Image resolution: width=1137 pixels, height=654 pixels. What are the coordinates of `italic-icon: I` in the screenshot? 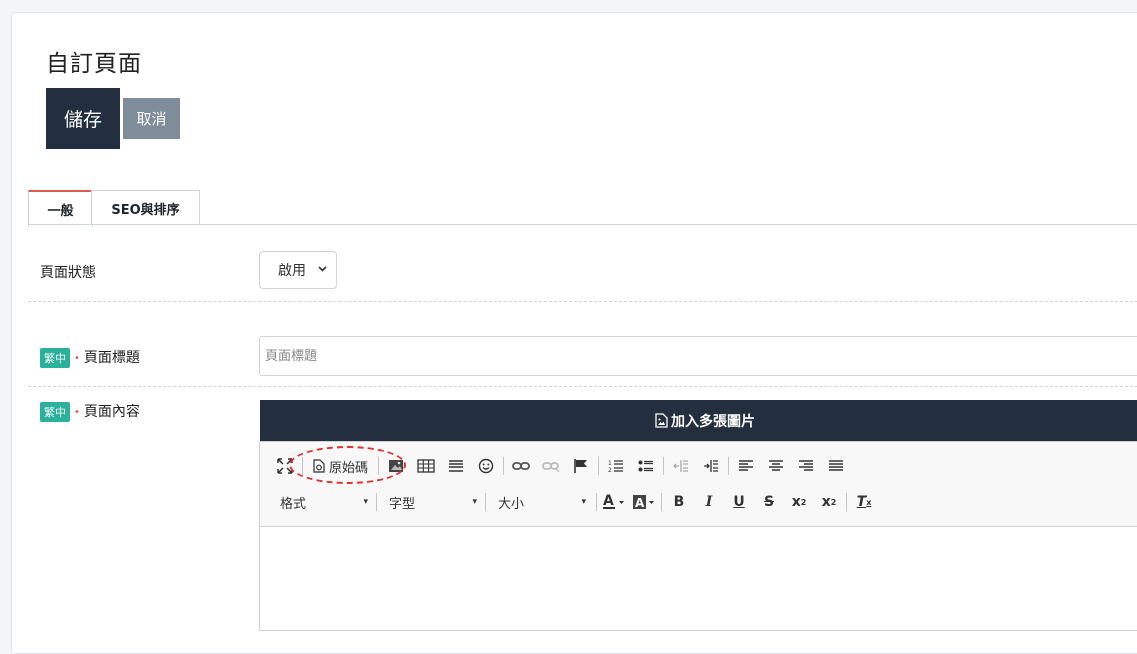 It's located at (709, 502).